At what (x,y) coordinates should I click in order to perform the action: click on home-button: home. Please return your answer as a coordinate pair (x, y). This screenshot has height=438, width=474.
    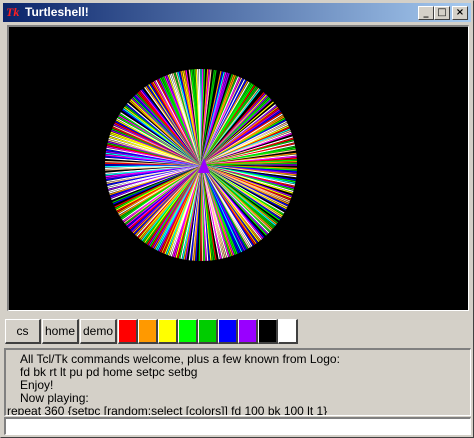
    Looking at the image, I should click on (60, 331).